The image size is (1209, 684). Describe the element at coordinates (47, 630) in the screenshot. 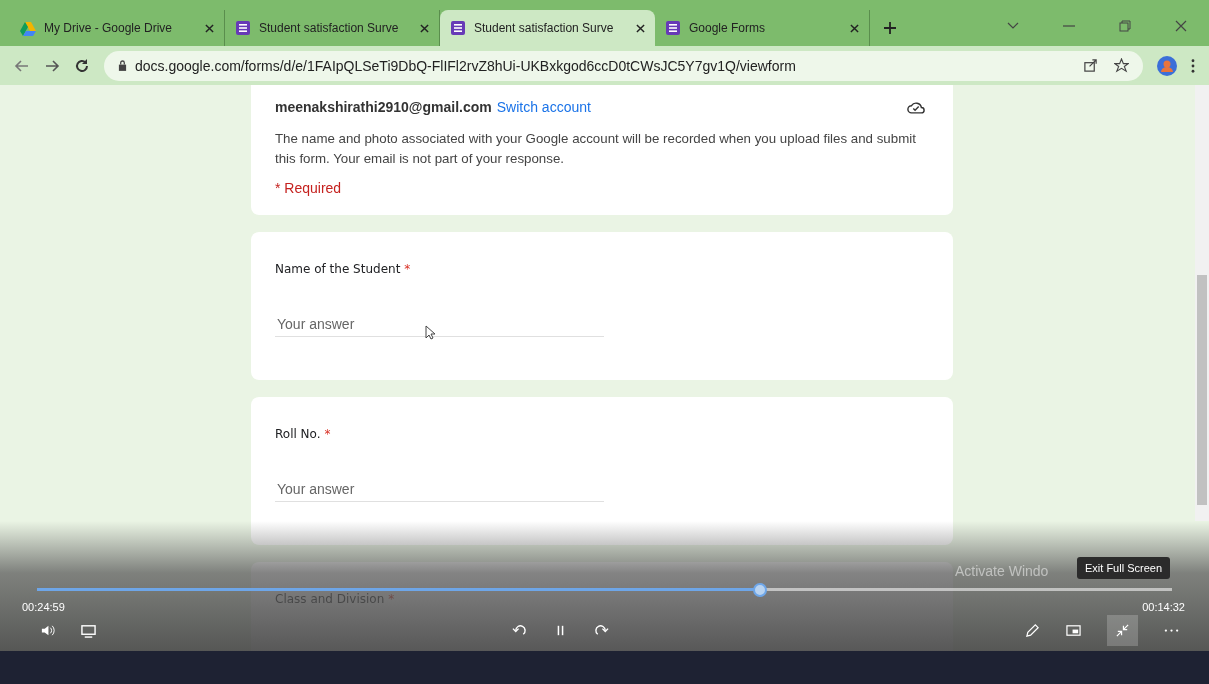

I see `volume-icon` at that location.